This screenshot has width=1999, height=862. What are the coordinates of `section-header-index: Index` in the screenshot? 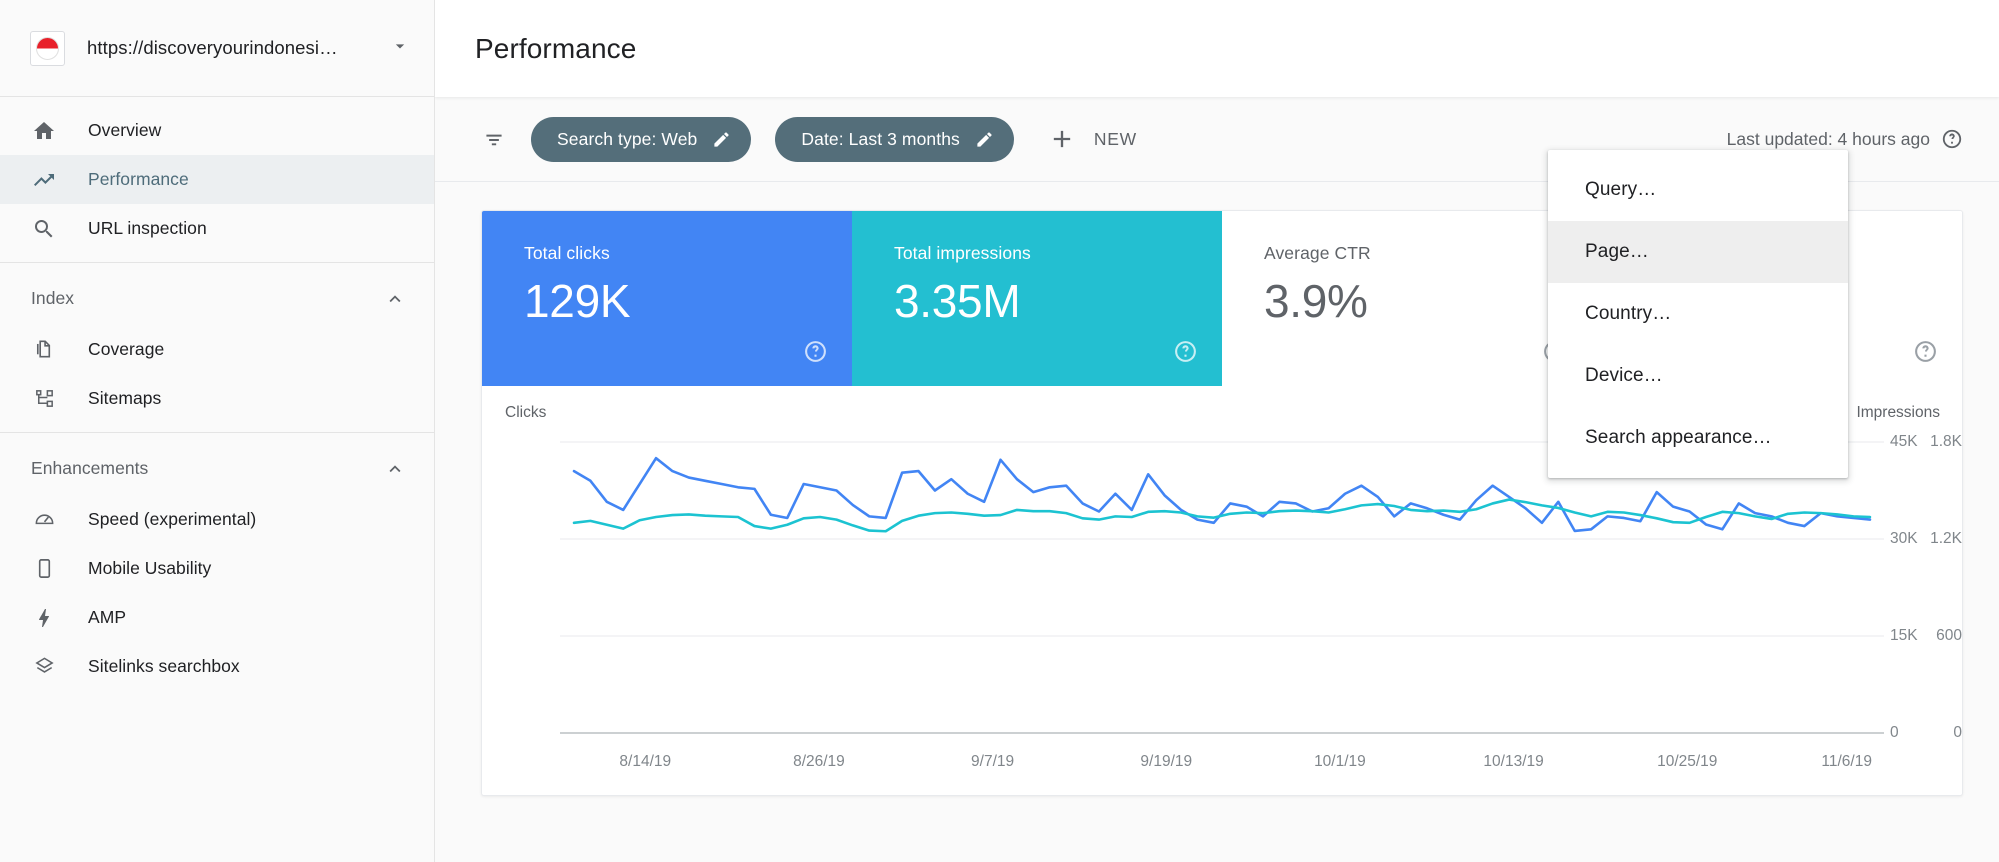 It's located at (217, 298).